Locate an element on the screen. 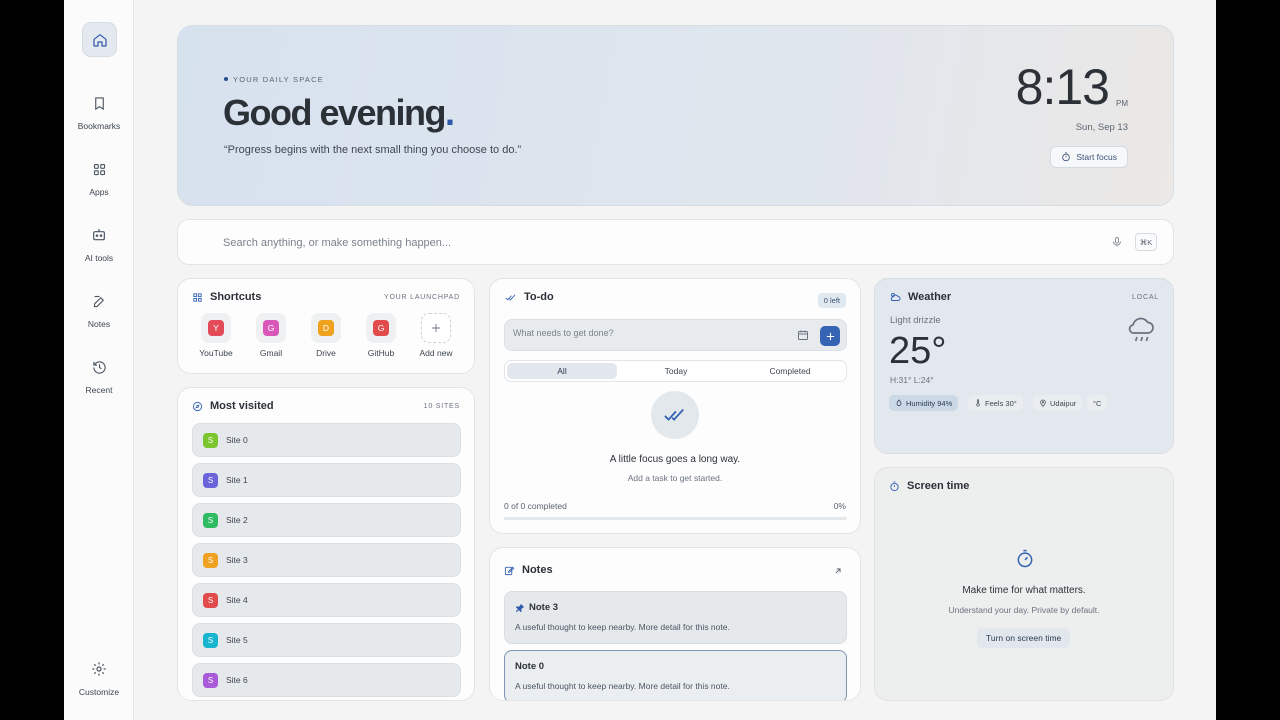  site-item: S Site 3 is located at coordinates (326, 560).